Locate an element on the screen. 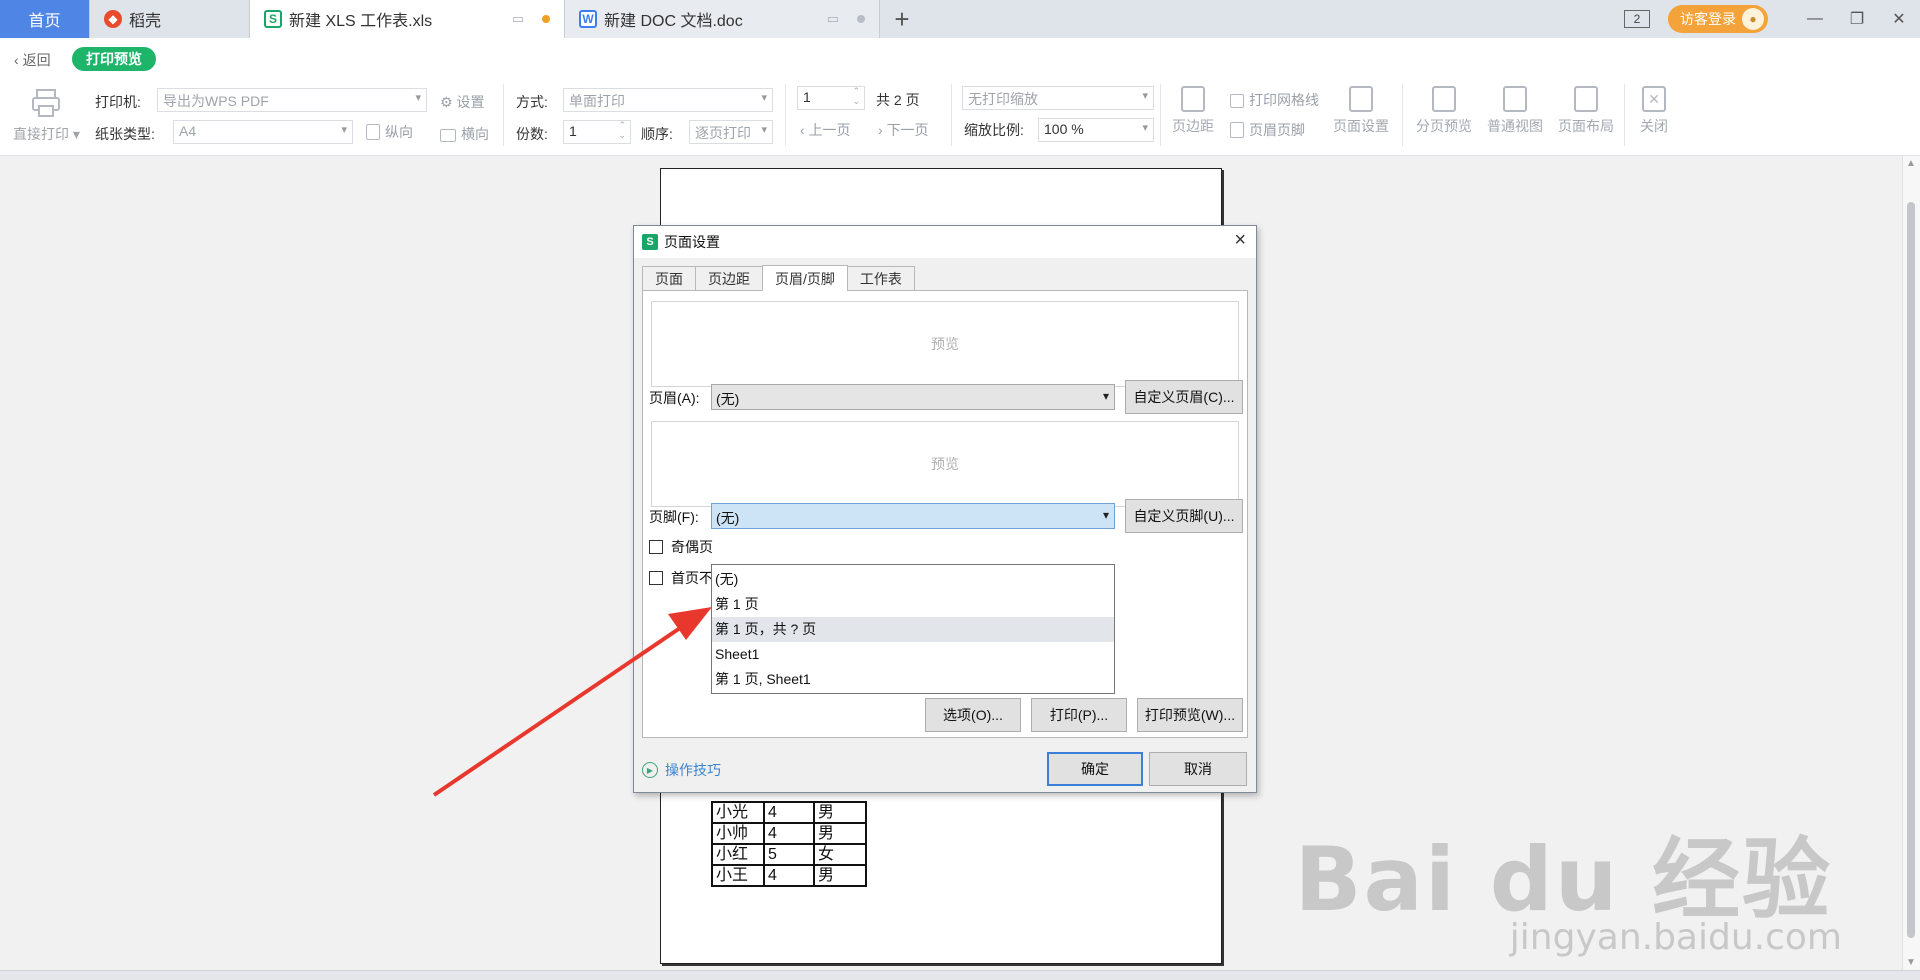 Image resolution: width=1920 pixels, height=980 pixels. normal-view-button: 普通视图 is located at coordinates (1515, 111).